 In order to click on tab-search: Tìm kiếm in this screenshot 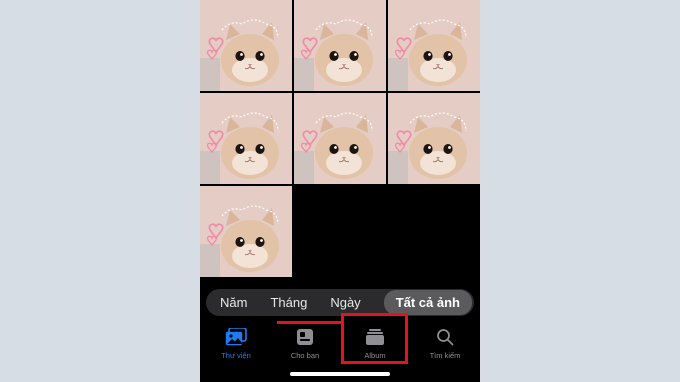, I will do `click(445, 344)`.